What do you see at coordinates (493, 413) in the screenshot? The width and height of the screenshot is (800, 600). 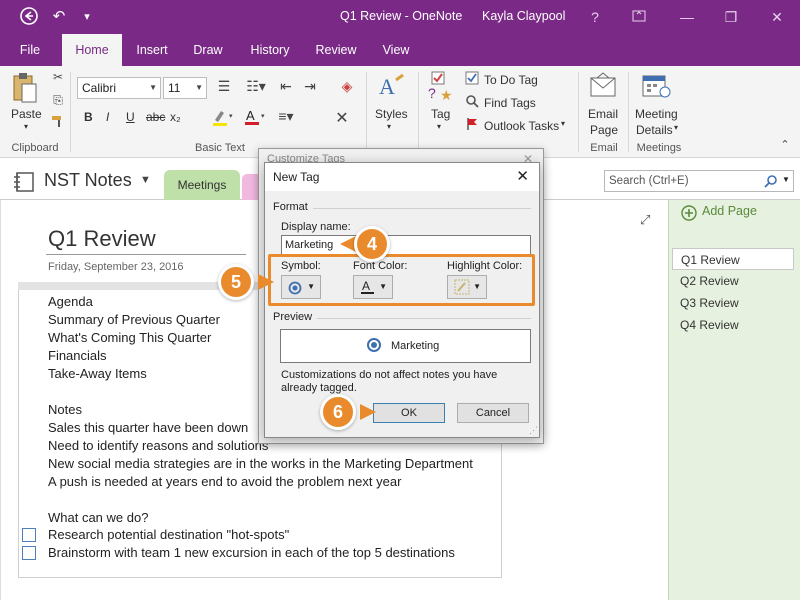 I see `cancel-button: Cancel` at bounding box center [493, 413].